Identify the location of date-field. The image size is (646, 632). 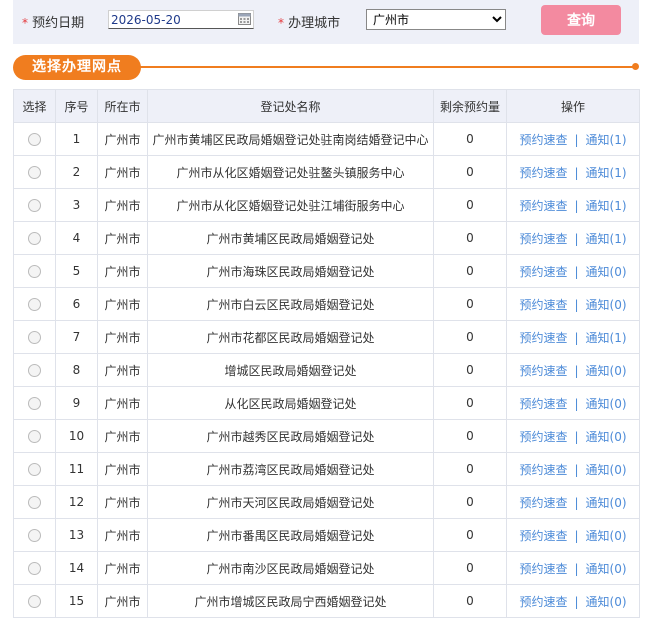
(181, 19).